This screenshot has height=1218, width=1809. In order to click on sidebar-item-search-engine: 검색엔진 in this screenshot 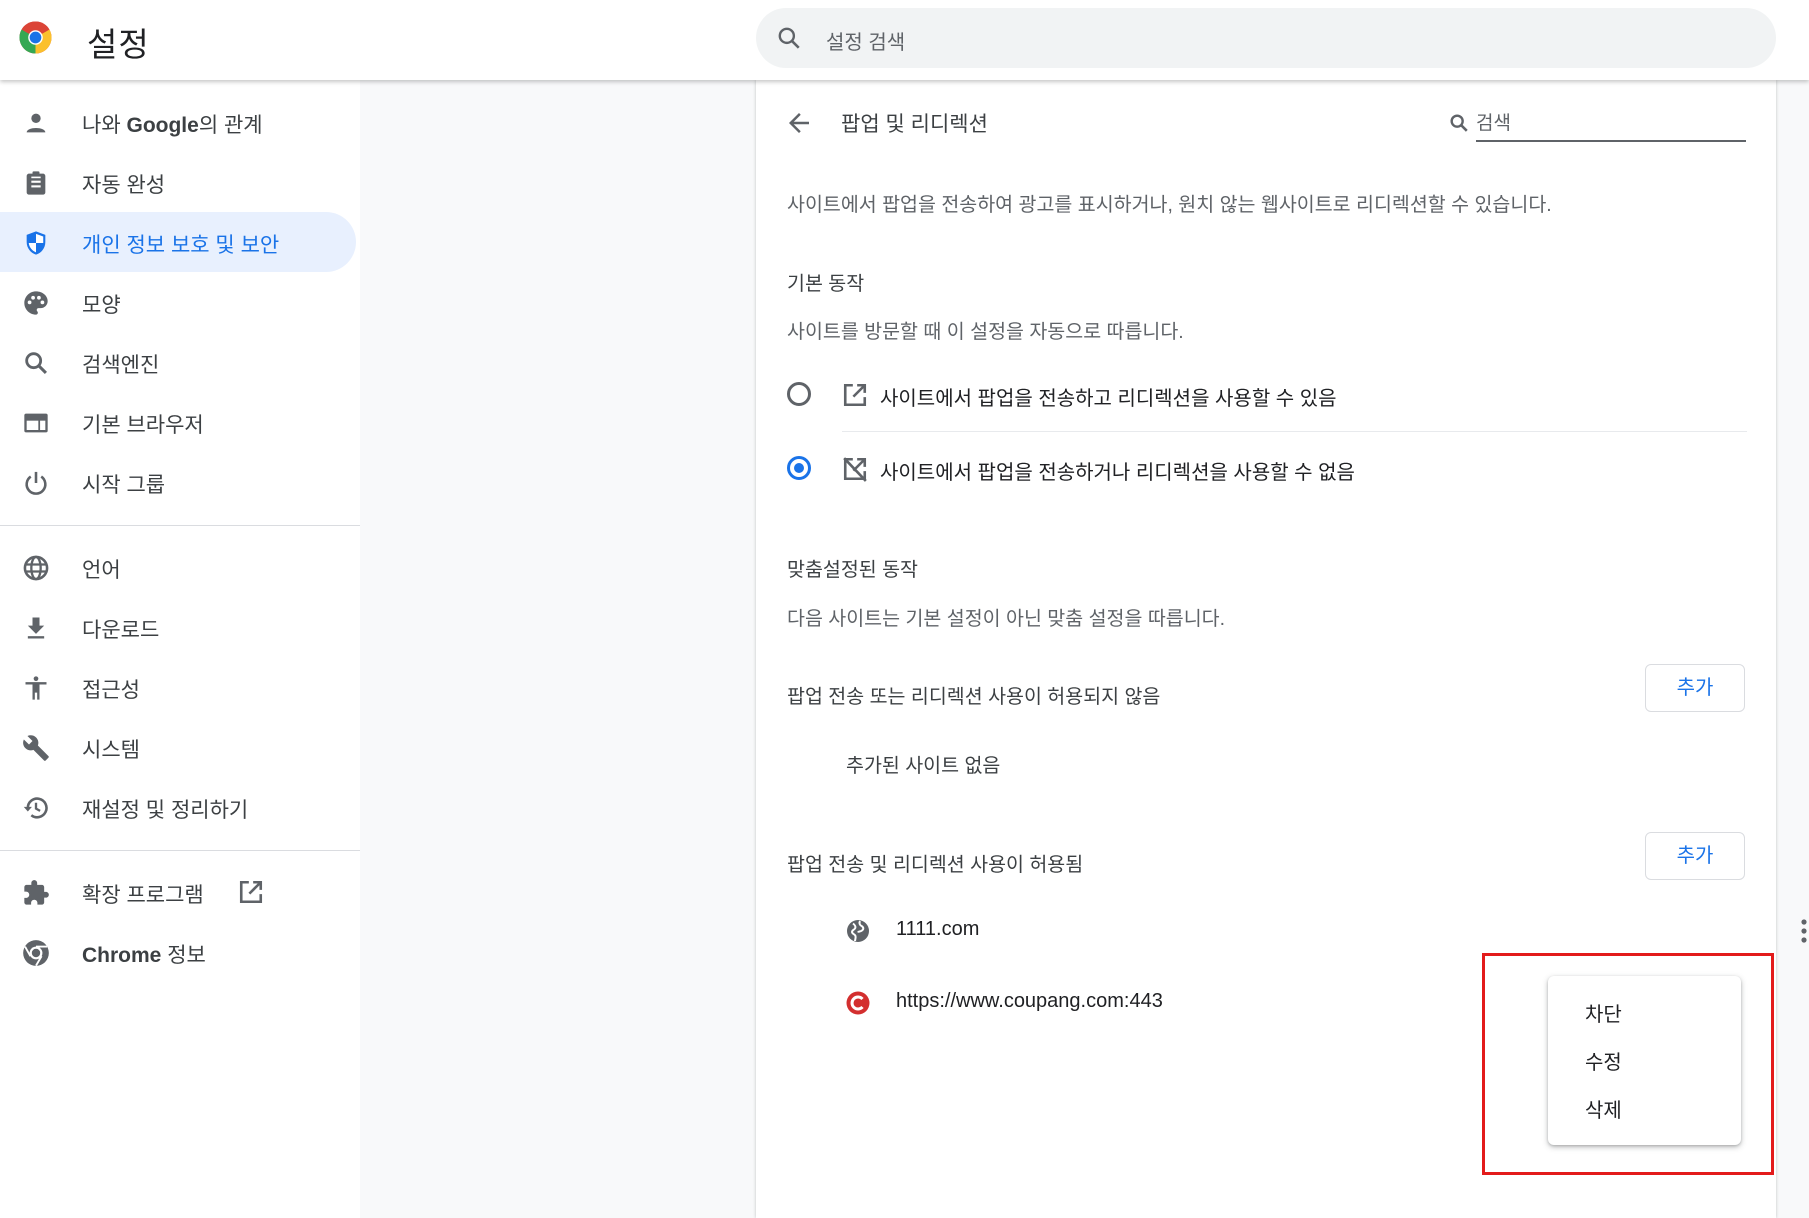, I will do `click(178, 362)`.